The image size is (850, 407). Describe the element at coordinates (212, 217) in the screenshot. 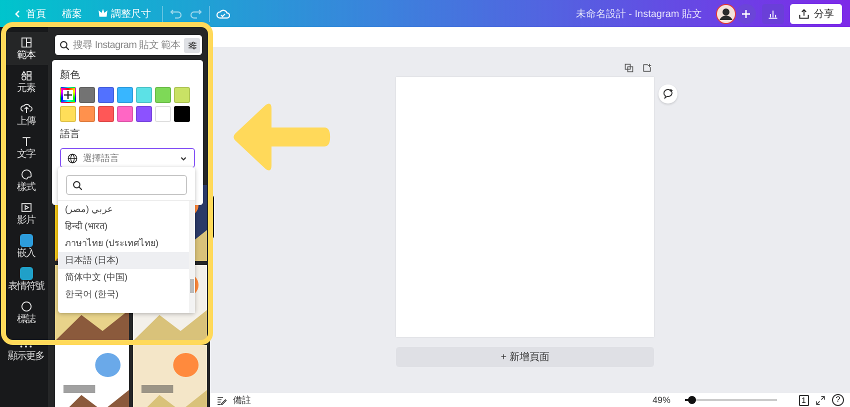

I see `panel-collapse-handle` at that location.